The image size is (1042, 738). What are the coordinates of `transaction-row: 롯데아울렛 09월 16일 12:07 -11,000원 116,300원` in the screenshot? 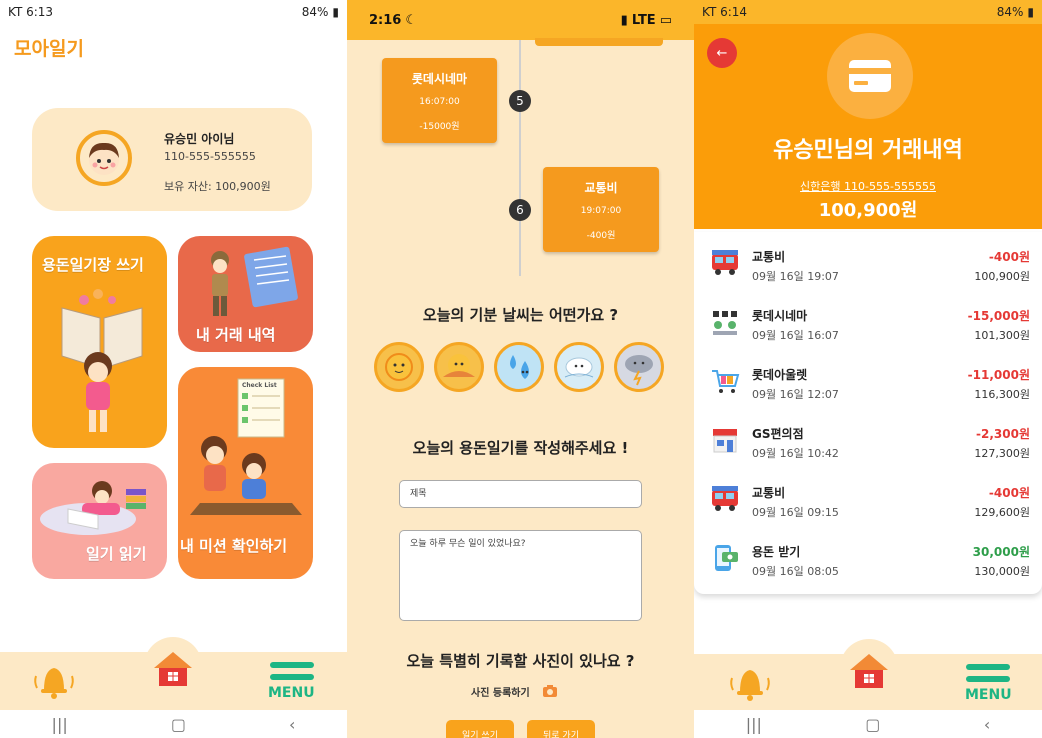 It's located at (868, 381).